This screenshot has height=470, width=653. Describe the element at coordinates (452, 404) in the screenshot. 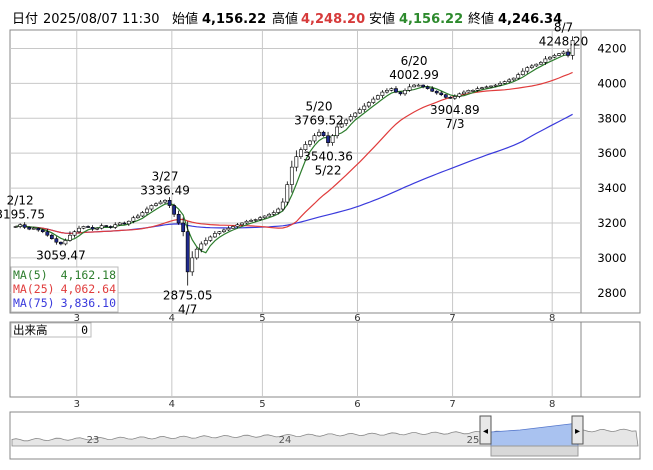

I see `volume-x-tick-label: 7` at that location.